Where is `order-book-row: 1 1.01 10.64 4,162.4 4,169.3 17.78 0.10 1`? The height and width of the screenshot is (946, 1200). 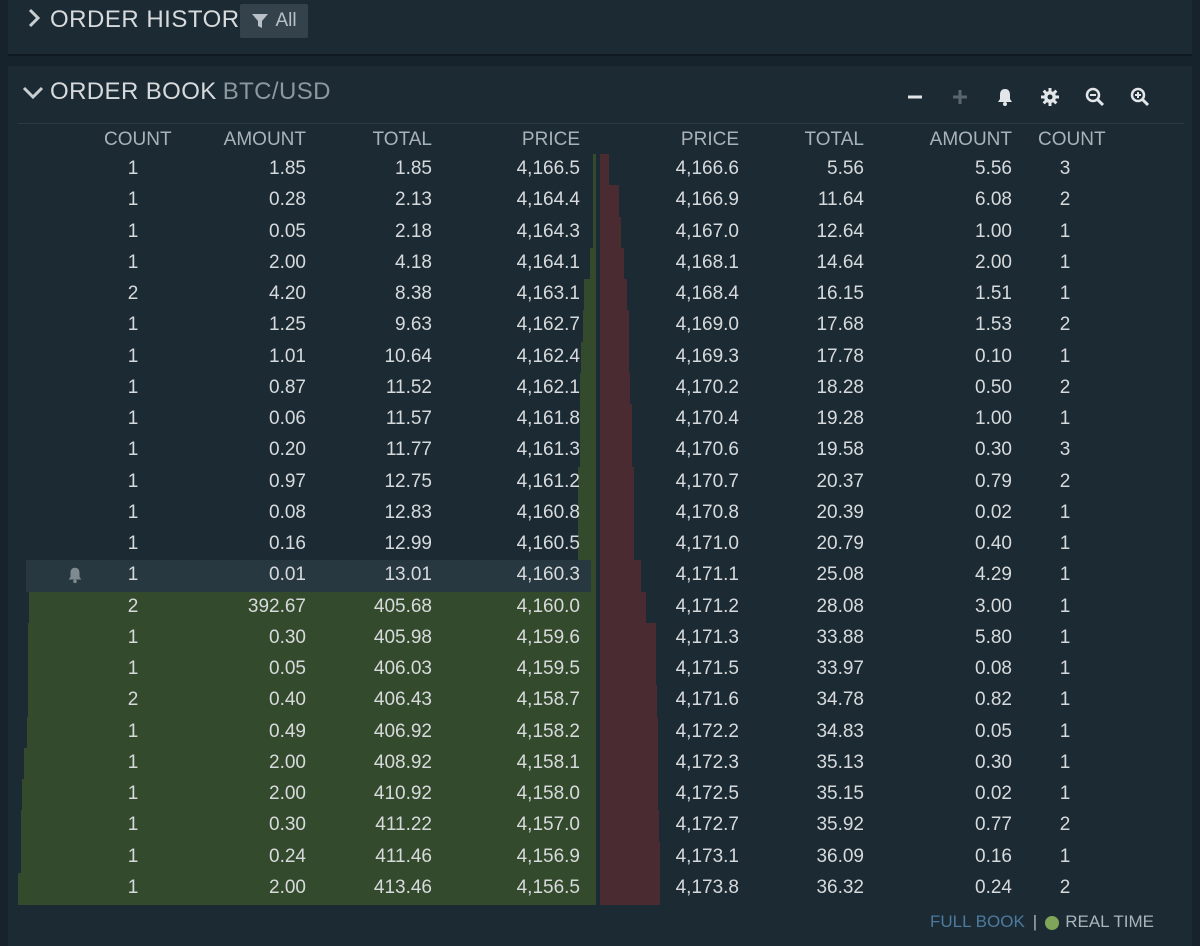 order-book-row: 1 1.01 10.64 4,162.4 4,169.3 17.78 0.10 1 is located at coordinates (600, 357).